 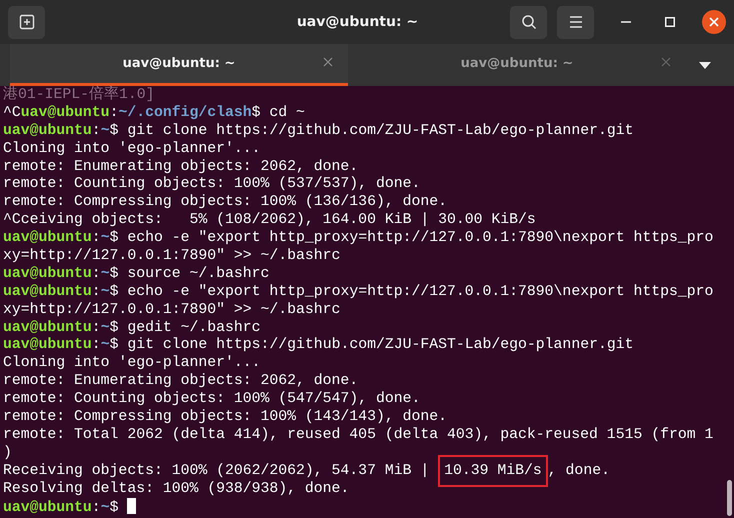 What do you see at coordinates (626, 22) in the screenshot?
I see `minimize-icon` at bounding box center [626, 22].